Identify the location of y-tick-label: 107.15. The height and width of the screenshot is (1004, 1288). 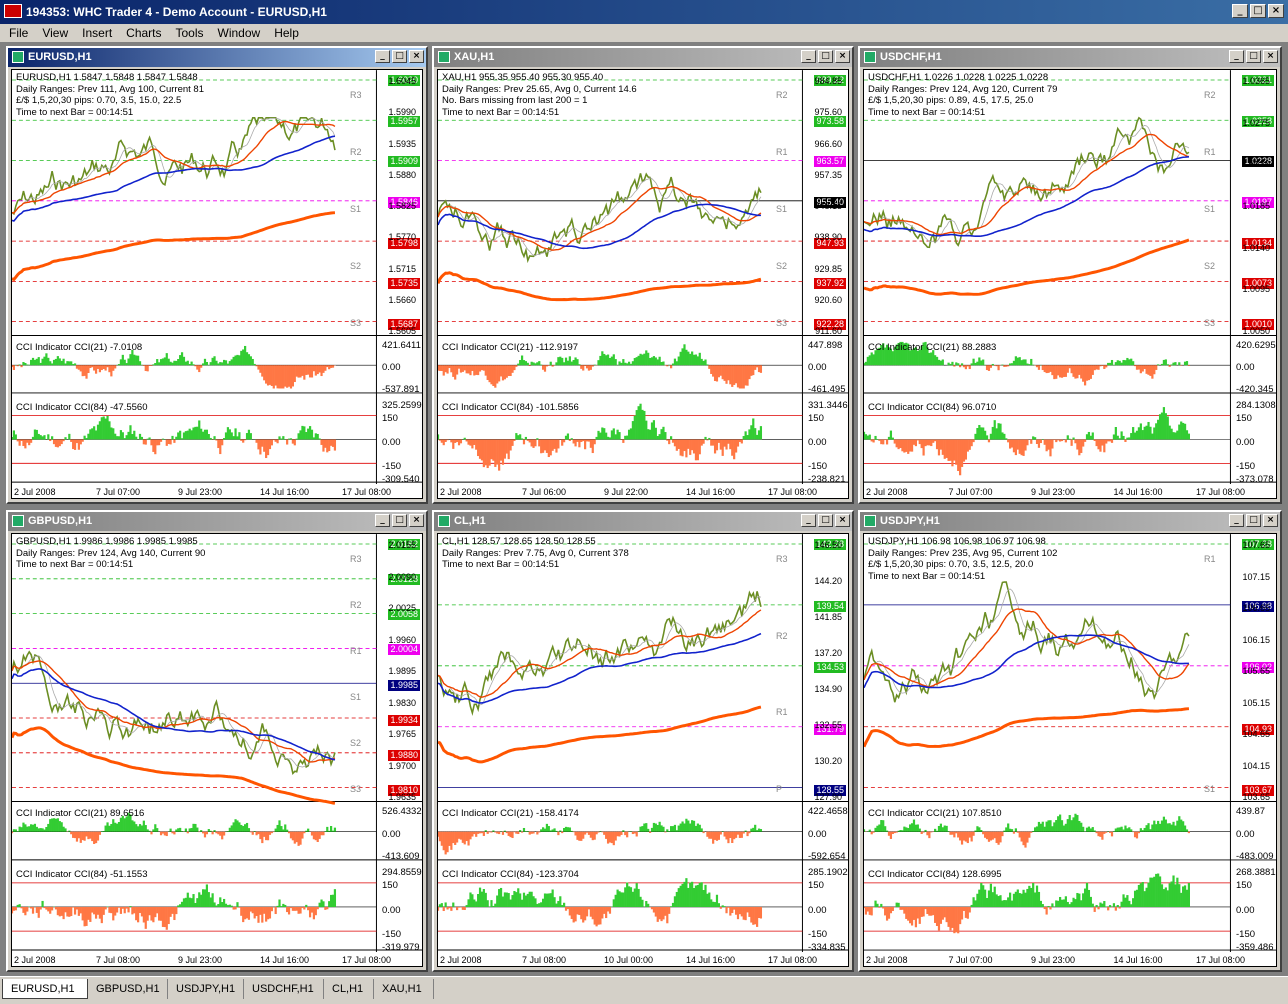
(1256, 576).